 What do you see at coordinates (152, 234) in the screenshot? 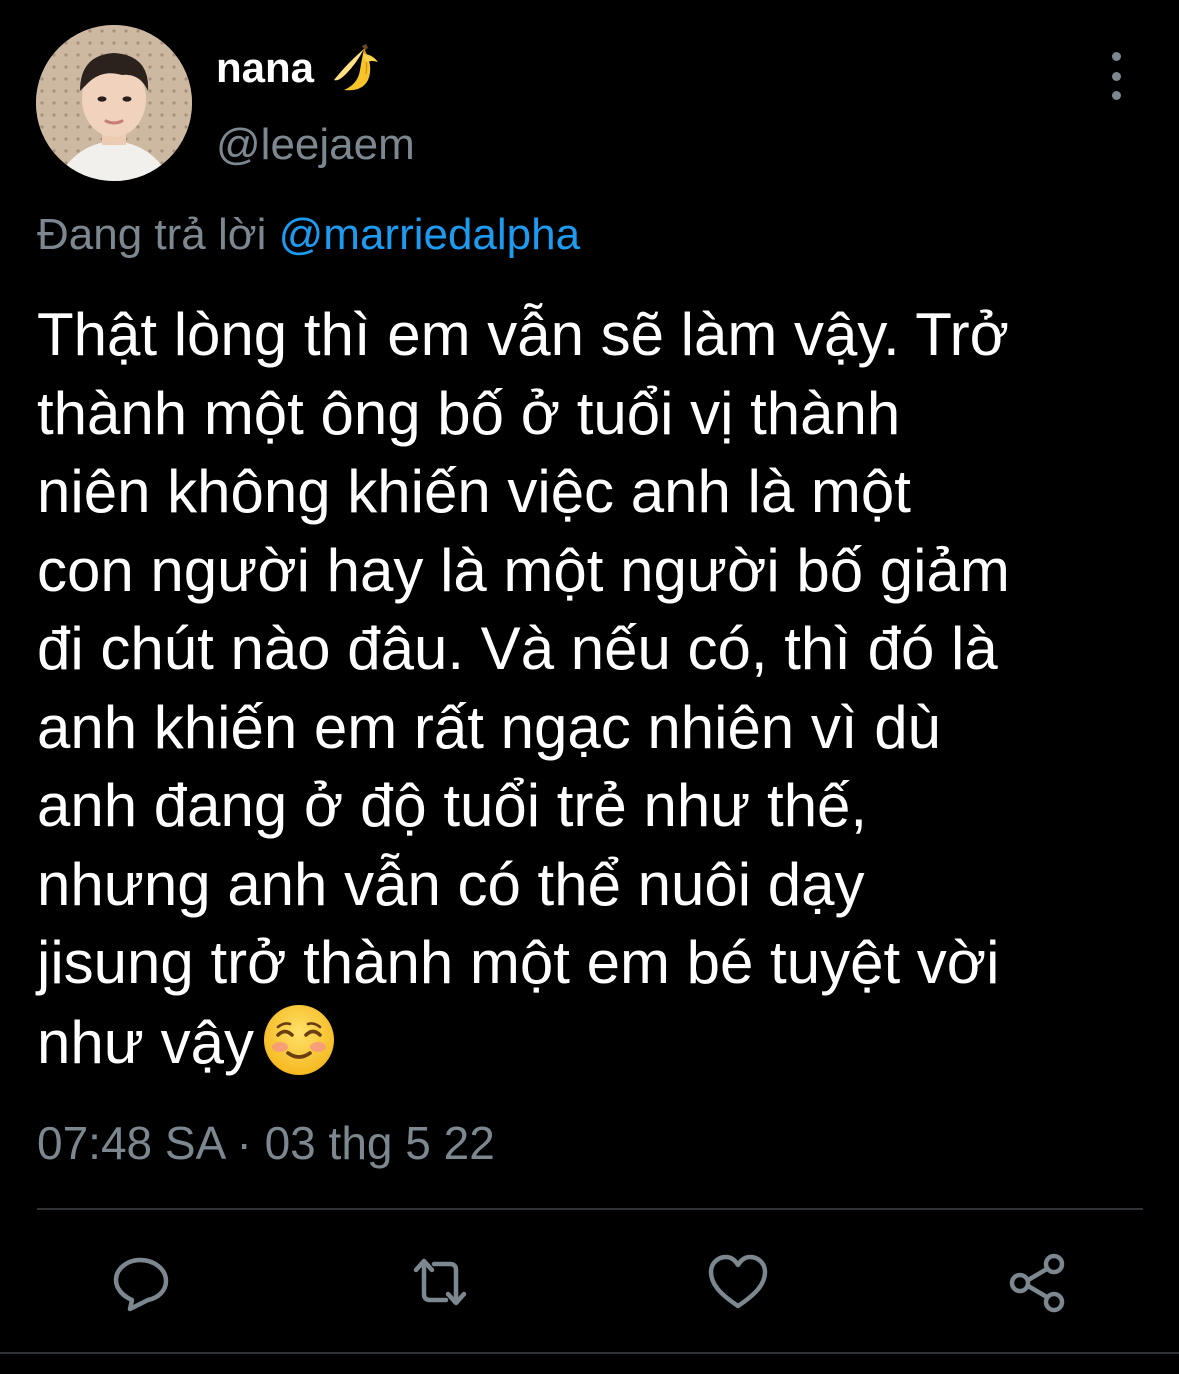
I see `replying-to-label: Đang trả lời` at bounding box center [152, 234].